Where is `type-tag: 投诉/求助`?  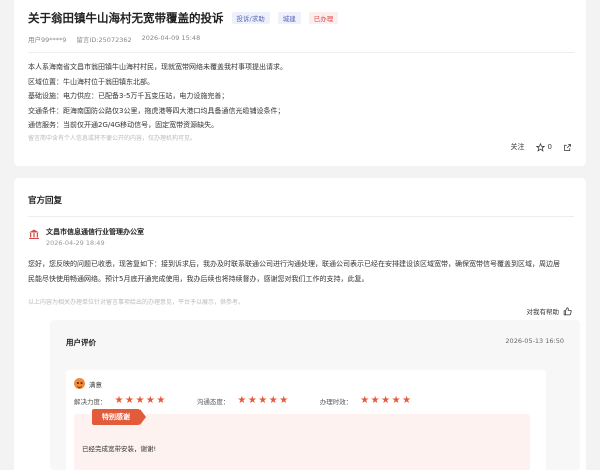
type-tag: 投诉/求助 is located at coordinates (250, 18).